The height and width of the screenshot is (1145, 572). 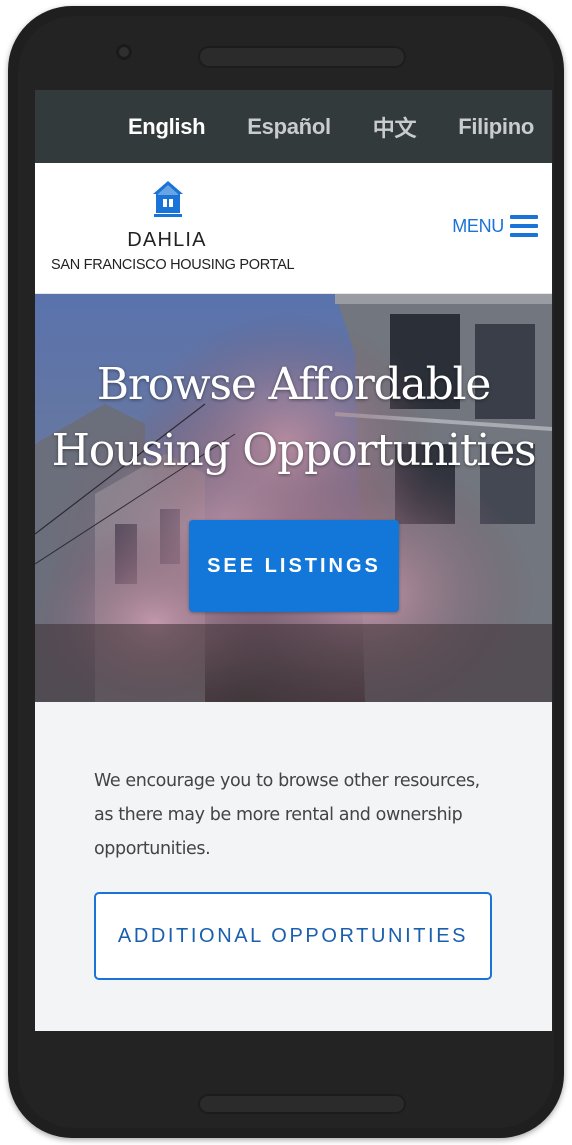 What do you see at coordinates (293, 936) in the screenshot?
I see `additional-opportunities-button: ADDITIONAL OPPORTUNITIES` at bounding box center [293, 936].